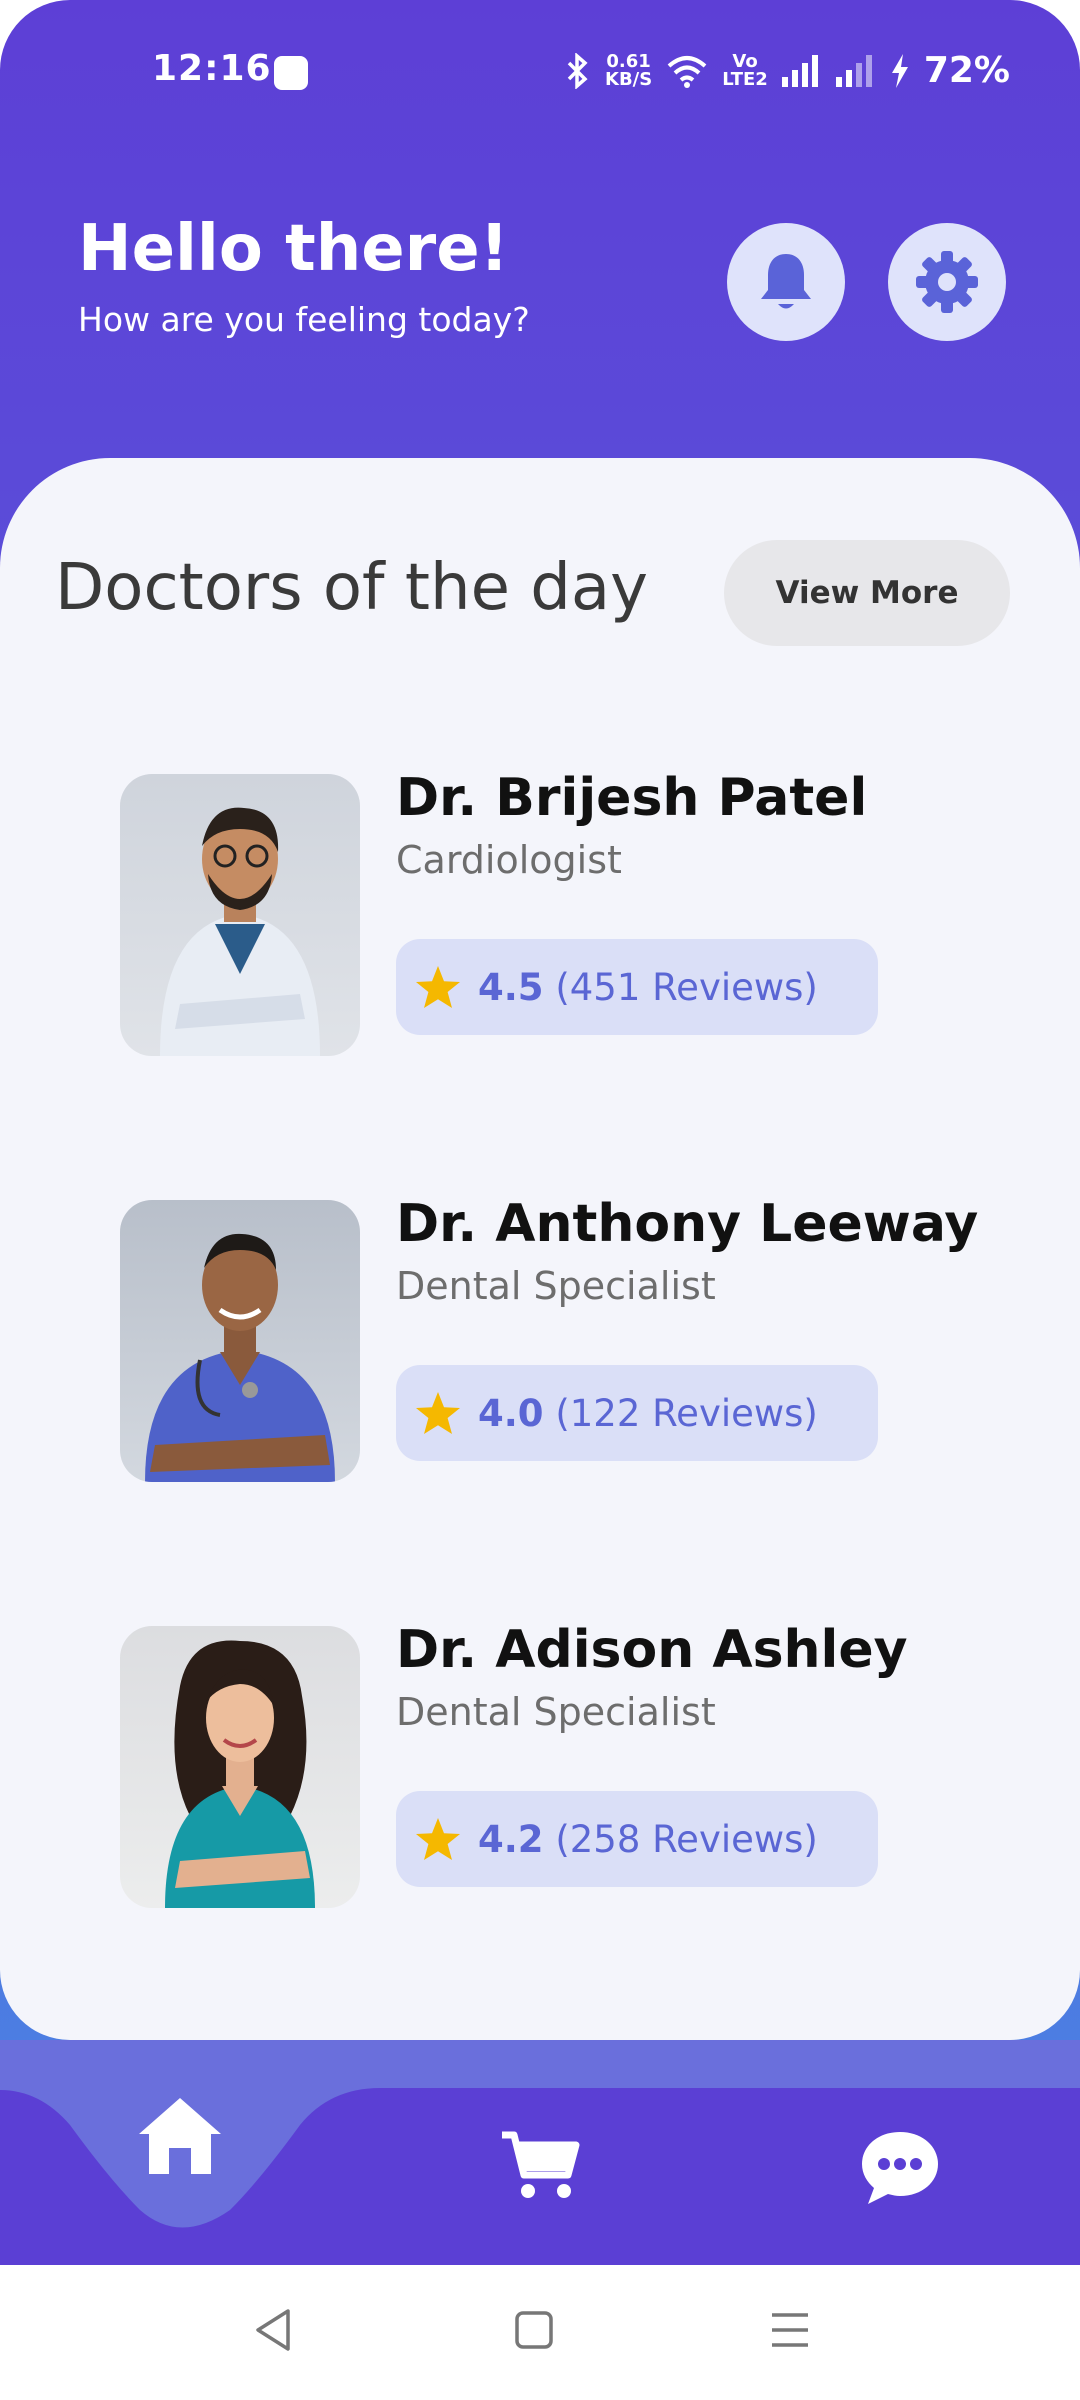 The height and width of the screenshot is (2400, 1080). Describe the element at coordinates (652, 1650) in the screenshot. I see `doctor-name: Dr. Adison Ashley` at that location.